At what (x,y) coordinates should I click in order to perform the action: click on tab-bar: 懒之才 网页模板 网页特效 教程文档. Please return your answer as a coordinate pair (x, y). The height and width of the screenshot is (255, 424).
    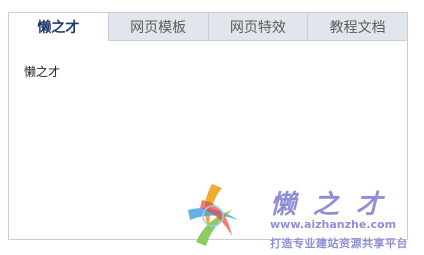
    Looking at the image, I should click on (208, 26).